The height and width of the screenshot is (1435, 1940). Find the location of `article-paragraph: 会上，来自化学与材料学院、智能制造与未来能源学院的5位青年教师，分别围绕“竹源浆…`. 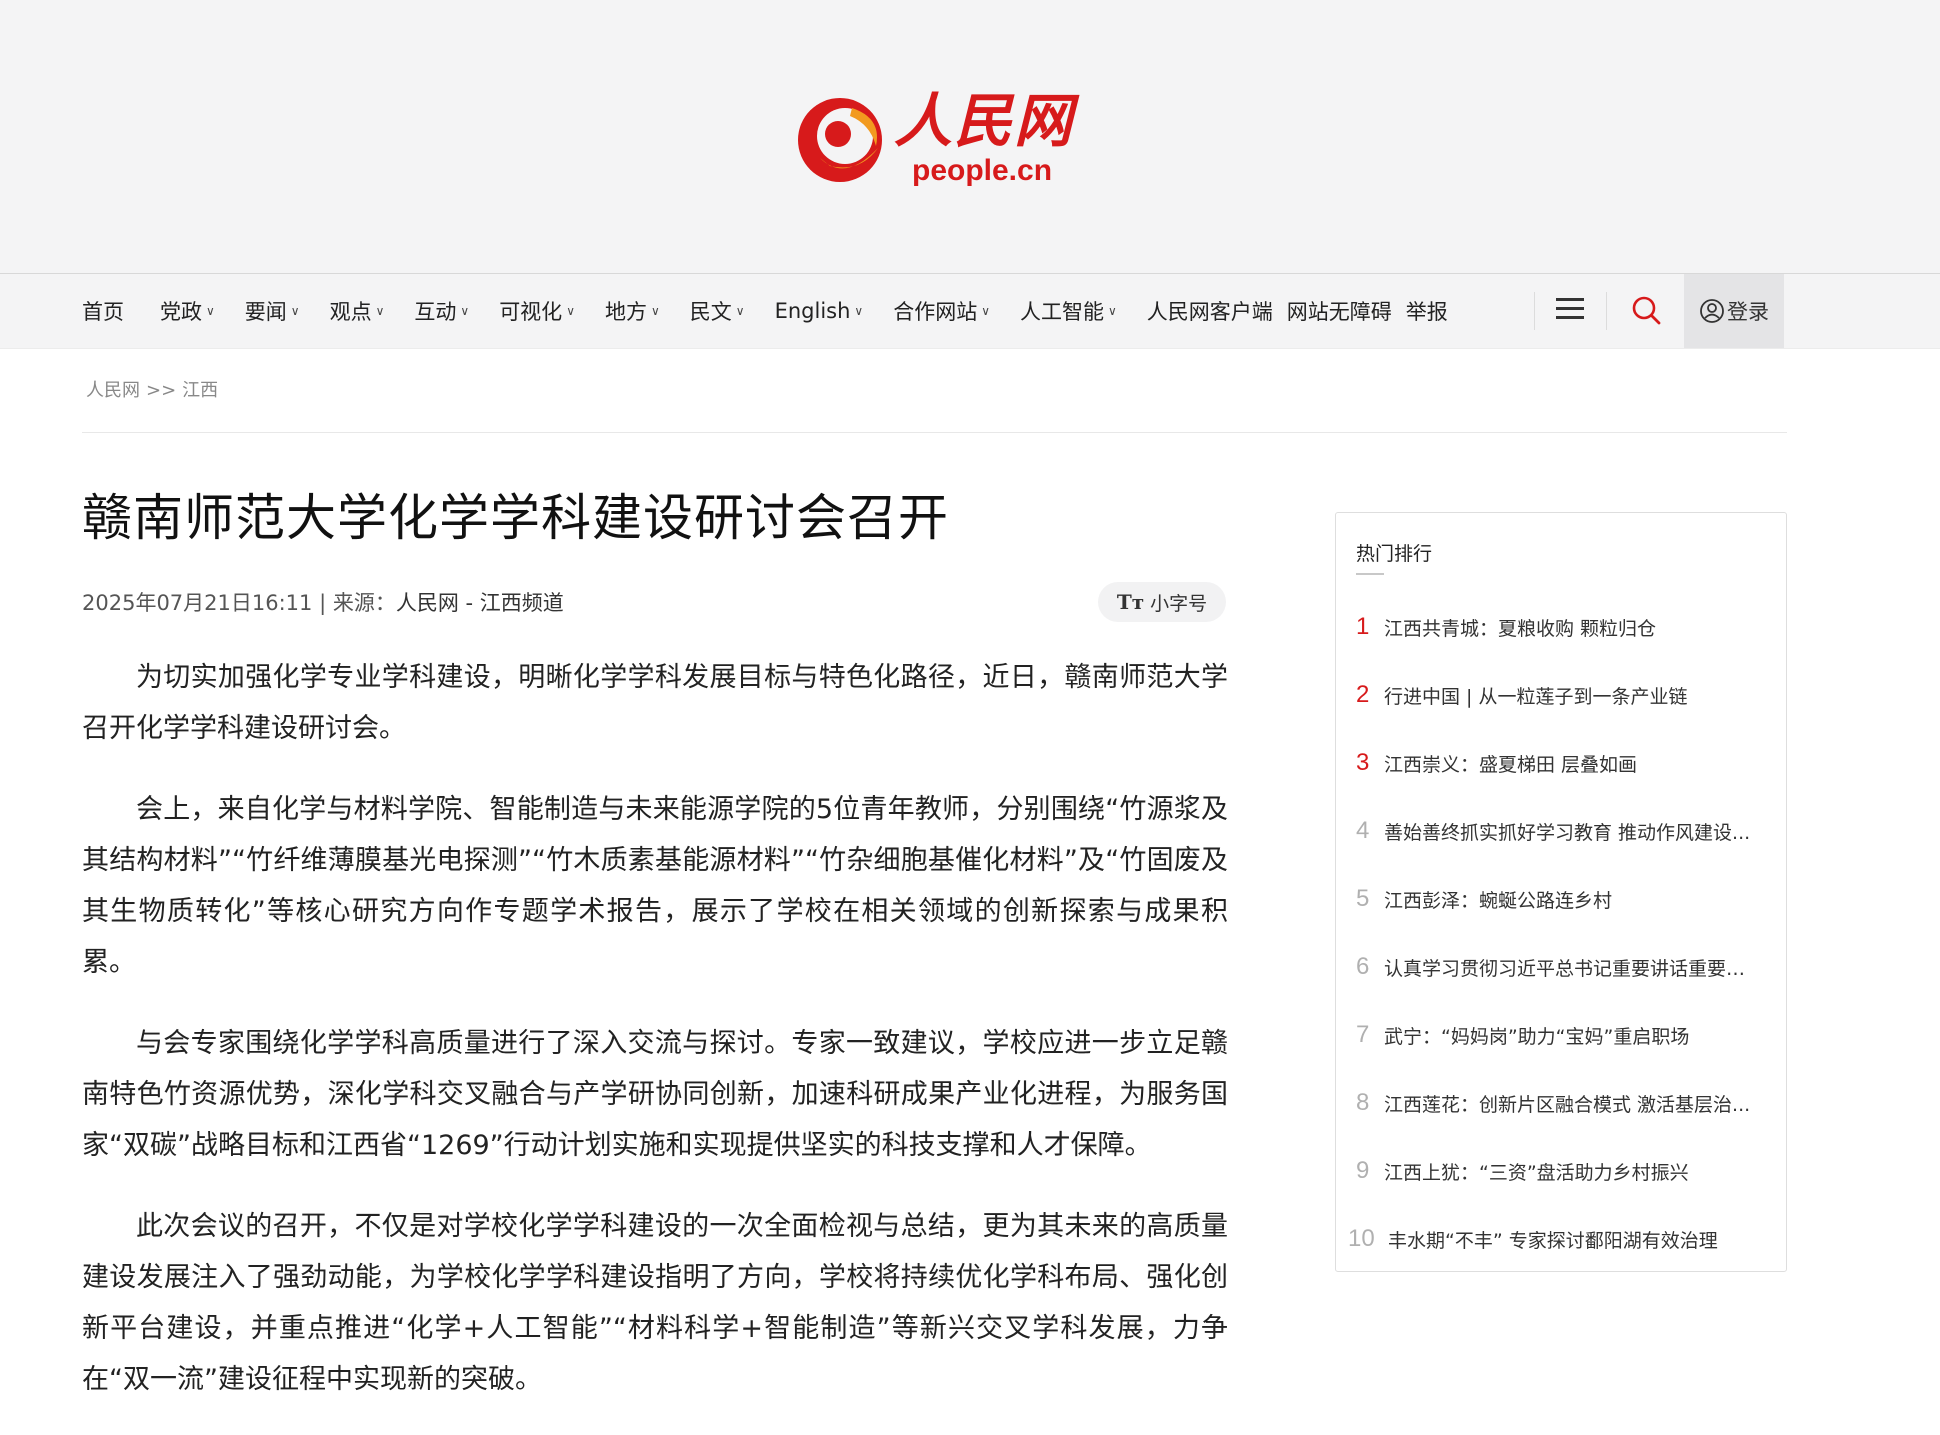

article-paragraph: 会上，来自化学与材料学院、智能制造与未来能源学院的5位青年教师，分别围绕“竹源浆… is located at coordinates (655, 886).